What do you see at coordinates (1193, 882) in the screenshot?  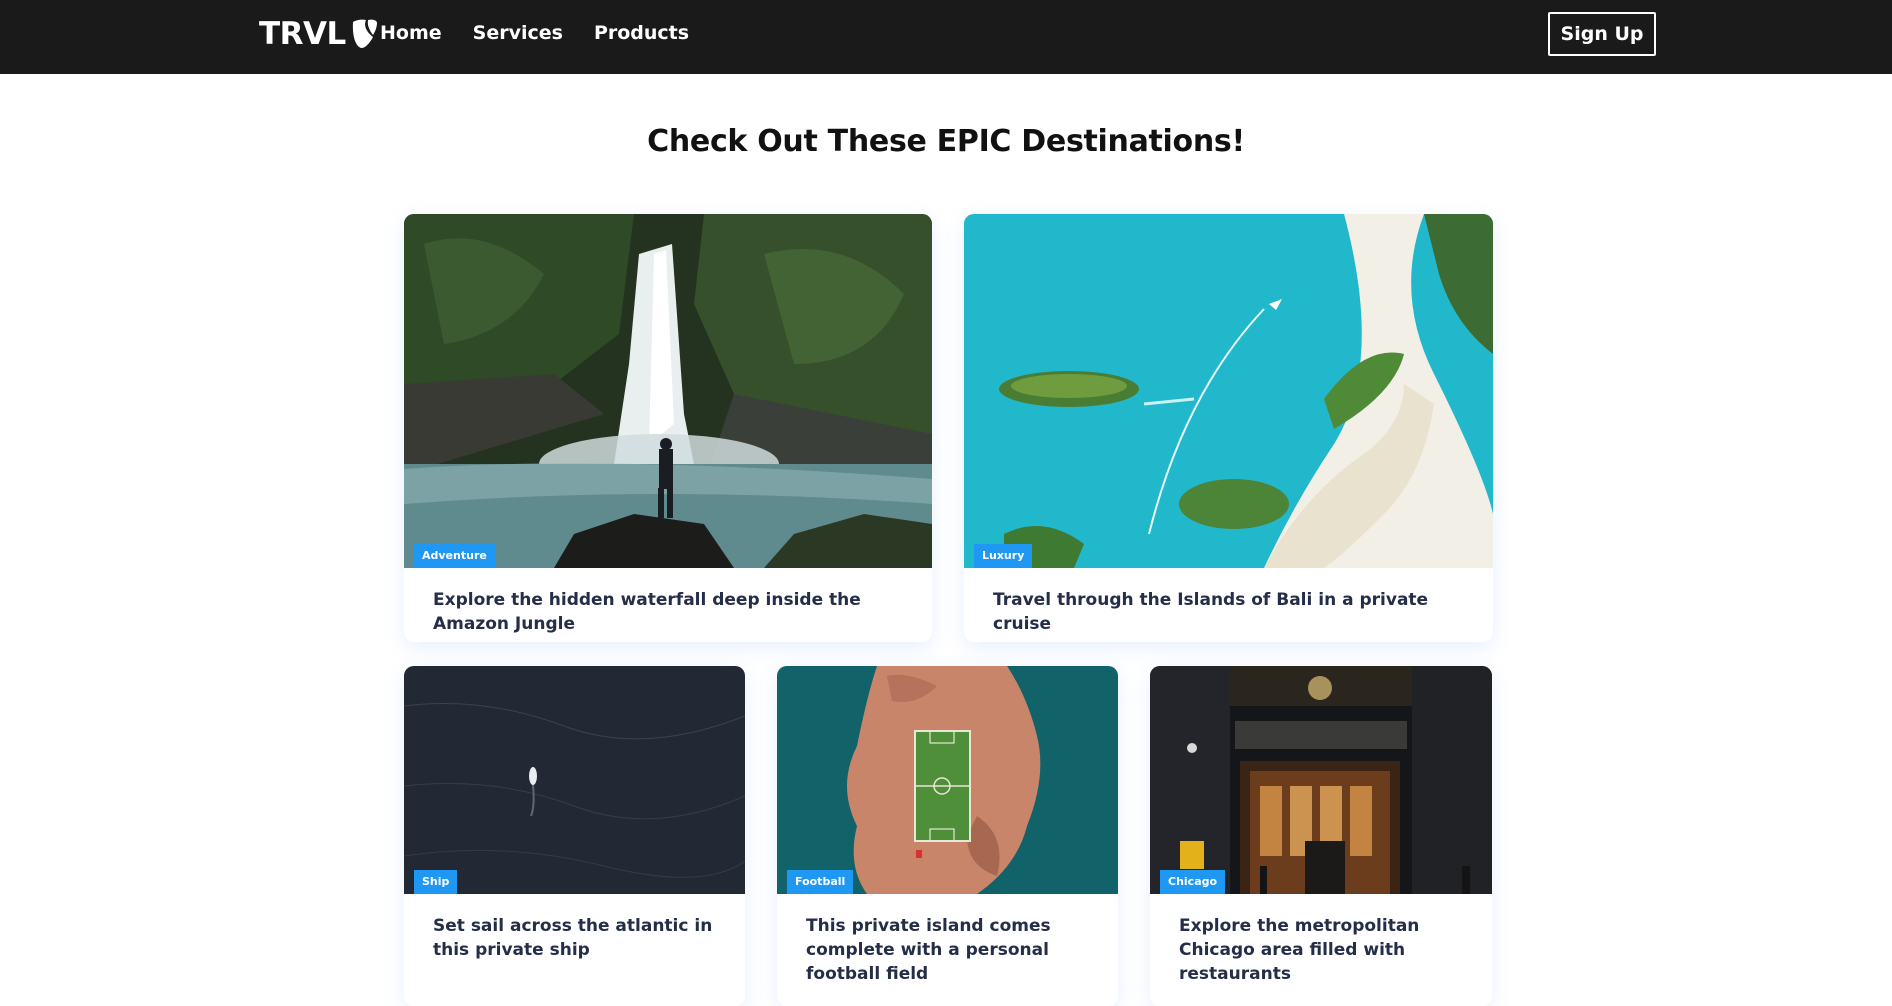 I see `category-badge-chicago: Chicago` at bounding box center [1193, 882].